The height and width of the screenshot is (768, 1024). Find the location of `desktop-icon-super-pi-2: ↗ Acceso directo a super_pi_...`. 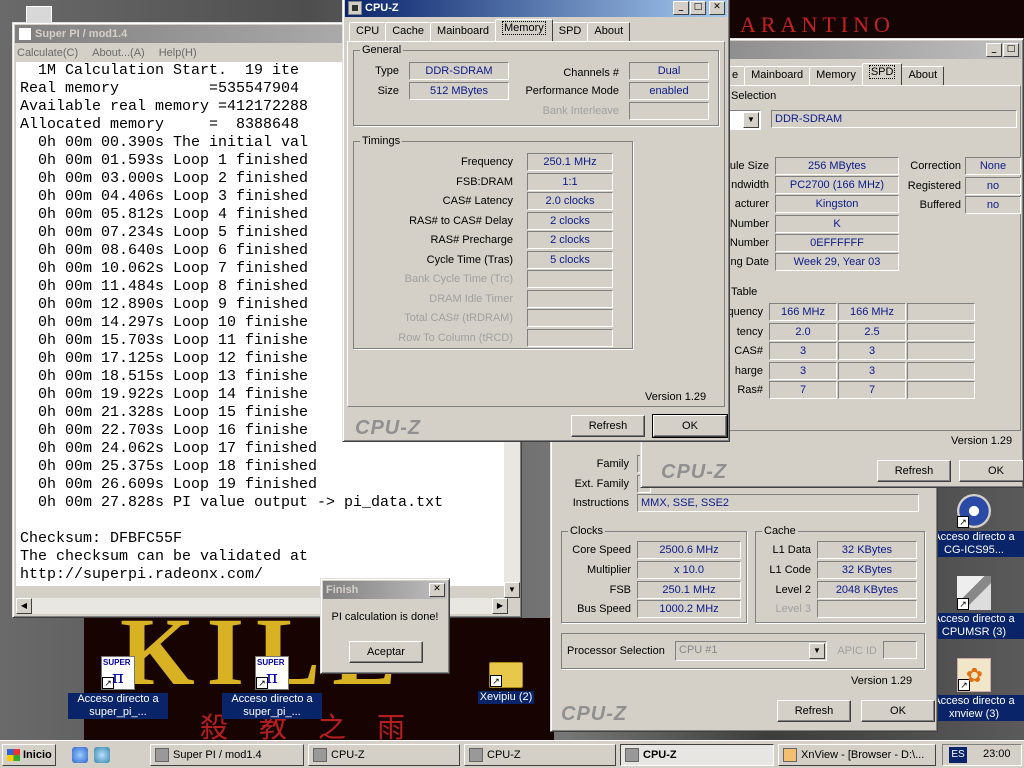

desktop-icon-super-pi-2: ↗ Acceso directo a super_pi_... is located at coordinates (272, 687).